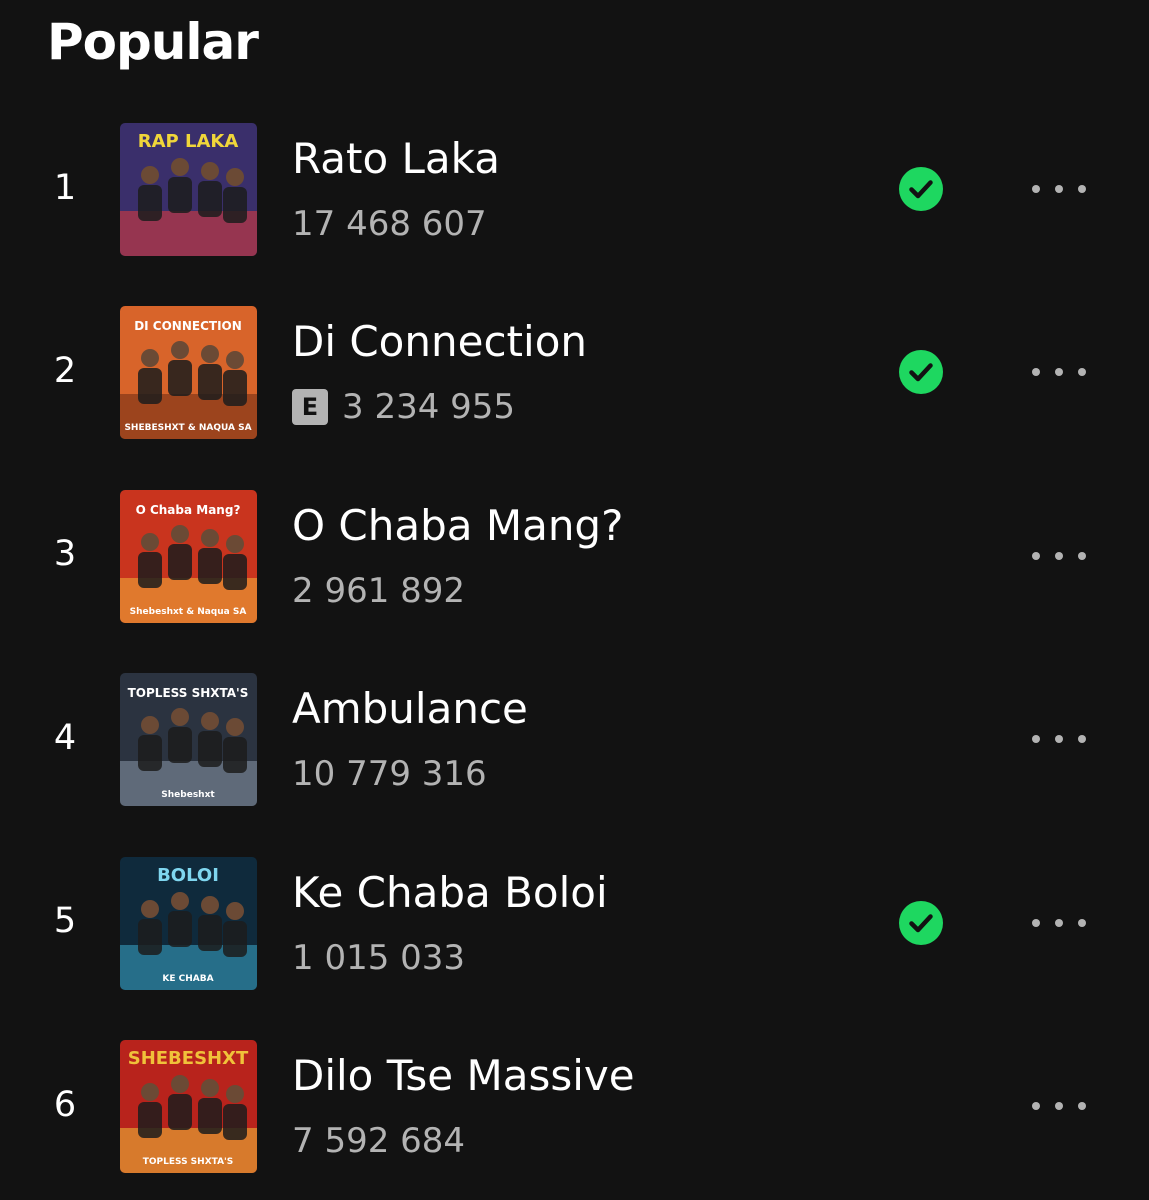 The height and width of the screenshot is (1200, 1149). I want to click on track-title: O Chaba Mang?, so click(457, 526).